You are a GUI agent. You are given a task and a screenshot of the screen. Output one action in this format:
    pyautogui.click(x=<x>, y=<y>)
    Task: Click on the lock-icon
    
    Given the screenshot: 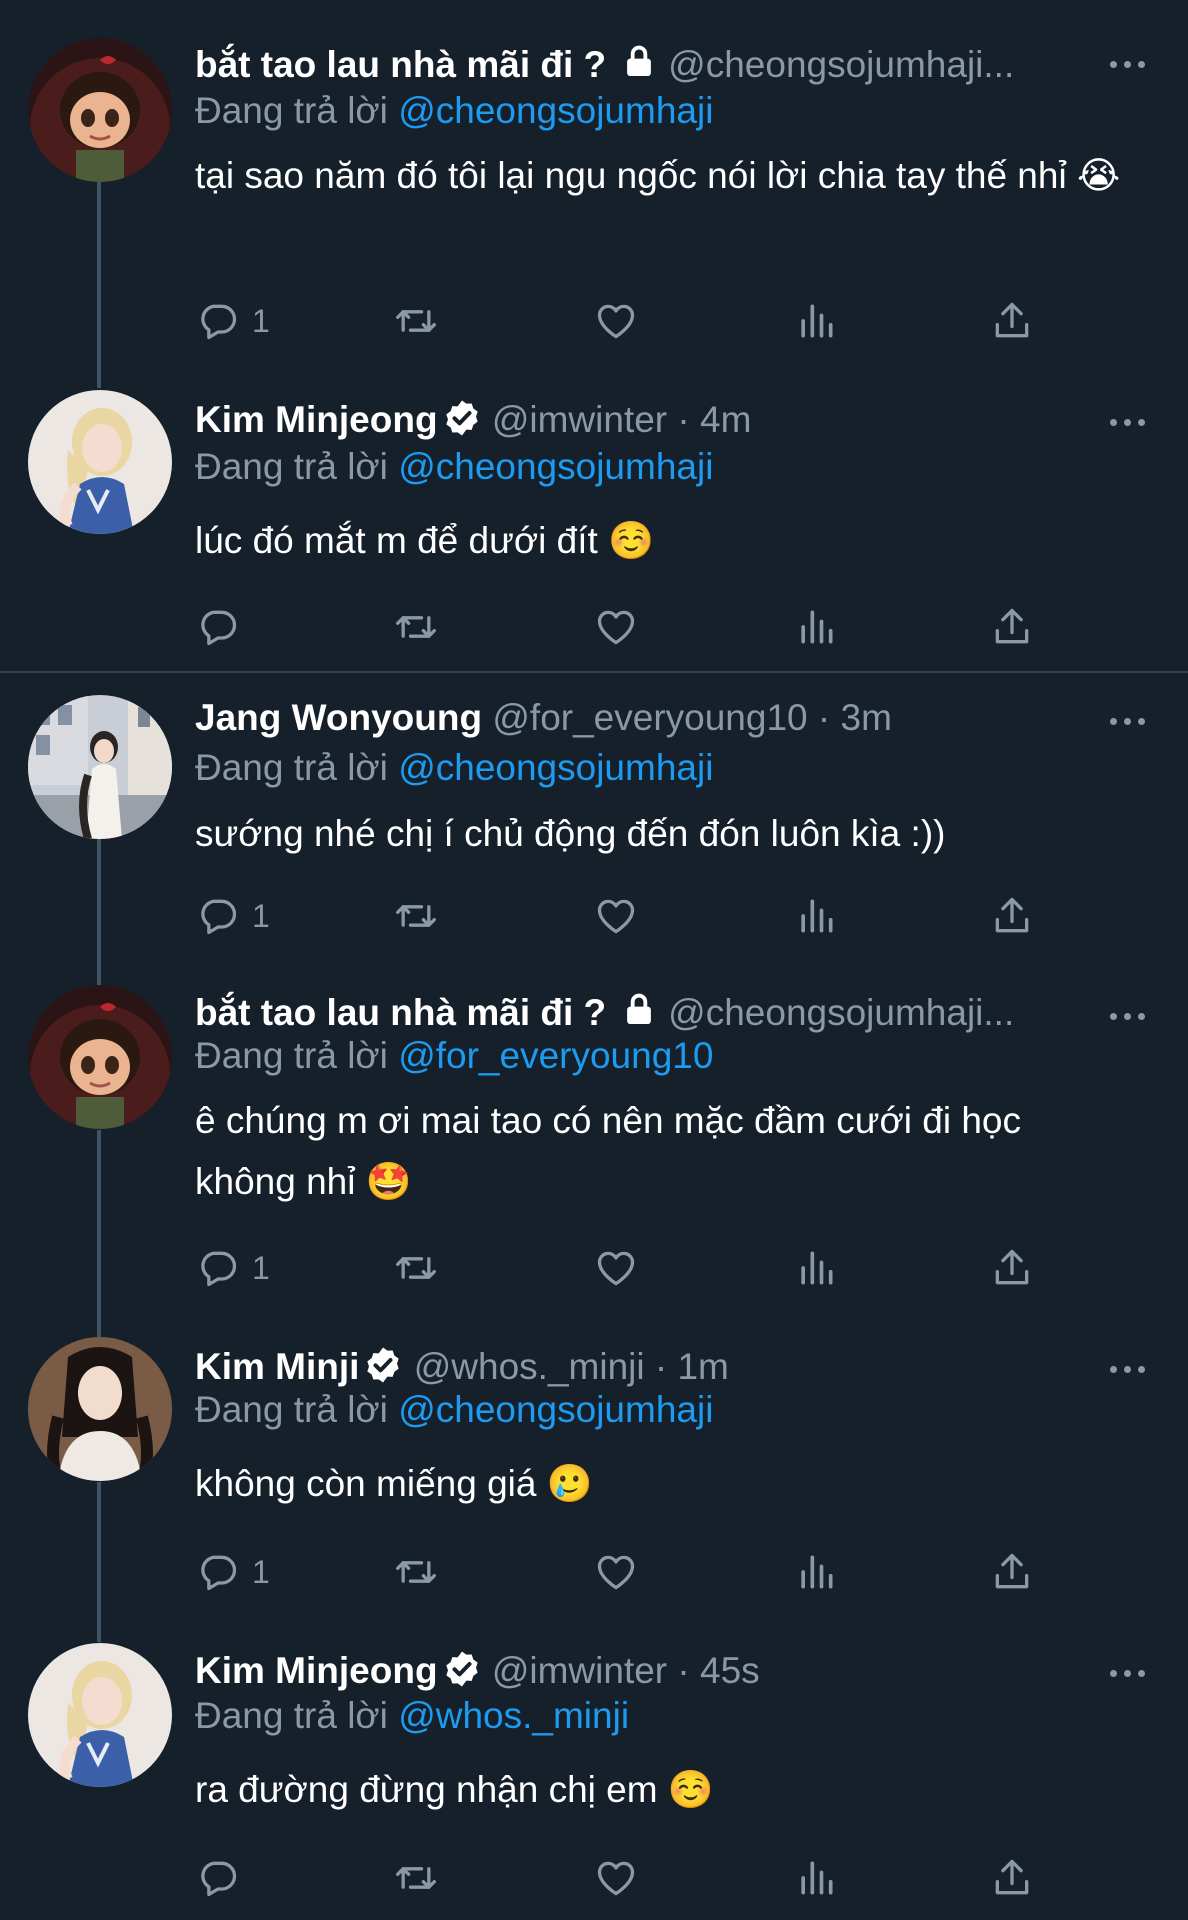 What is the action you would take?
    pyautogui.click(x=639, y=1013)
    